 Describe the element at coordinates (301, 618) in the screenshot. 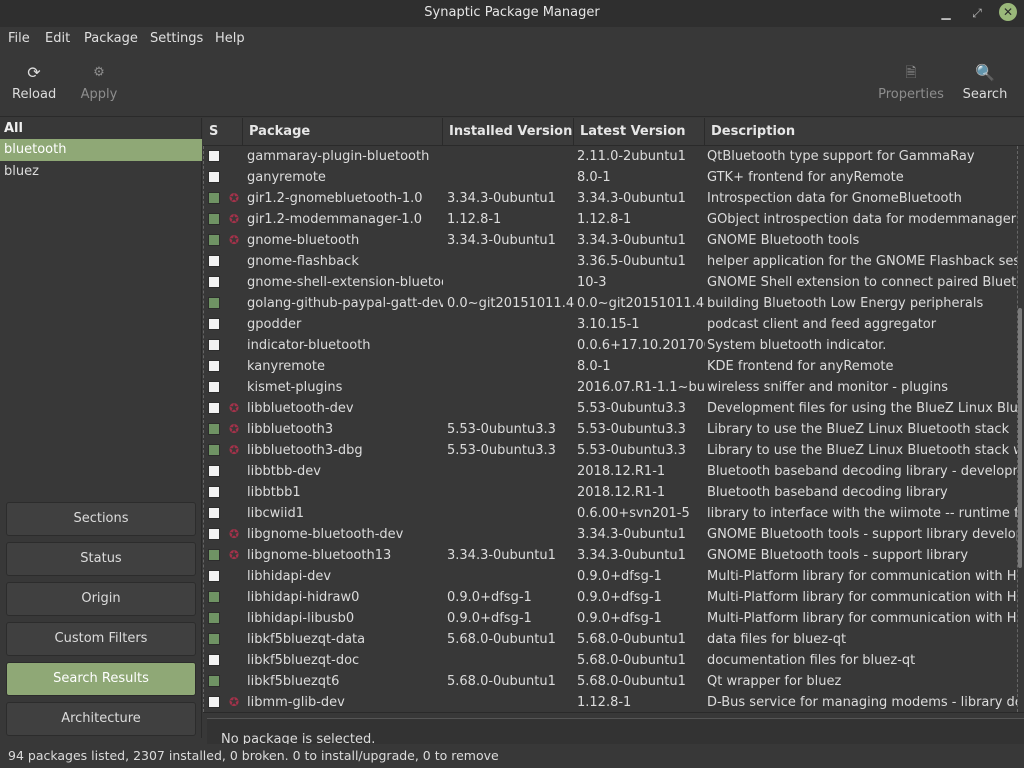

I see `package-name: libhidapi-libusb0` at that location.